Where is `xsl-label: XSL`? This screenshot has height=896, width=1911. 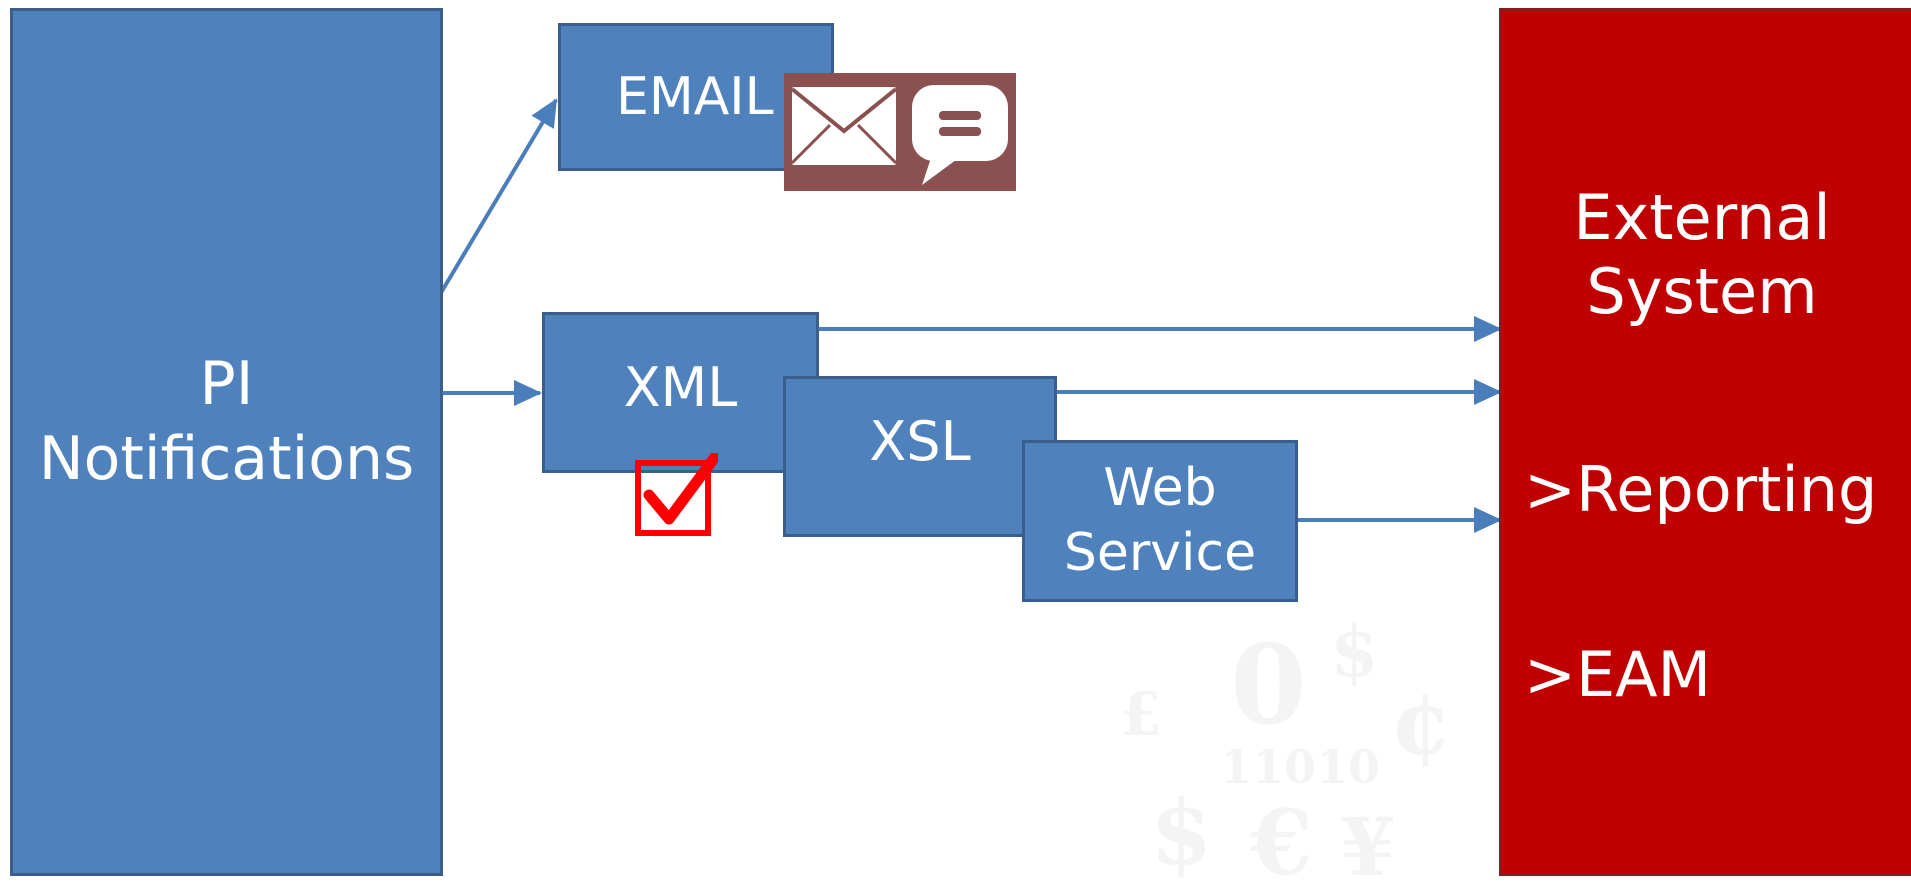 xsl-label: XSL is located at coordinates (920, 441).